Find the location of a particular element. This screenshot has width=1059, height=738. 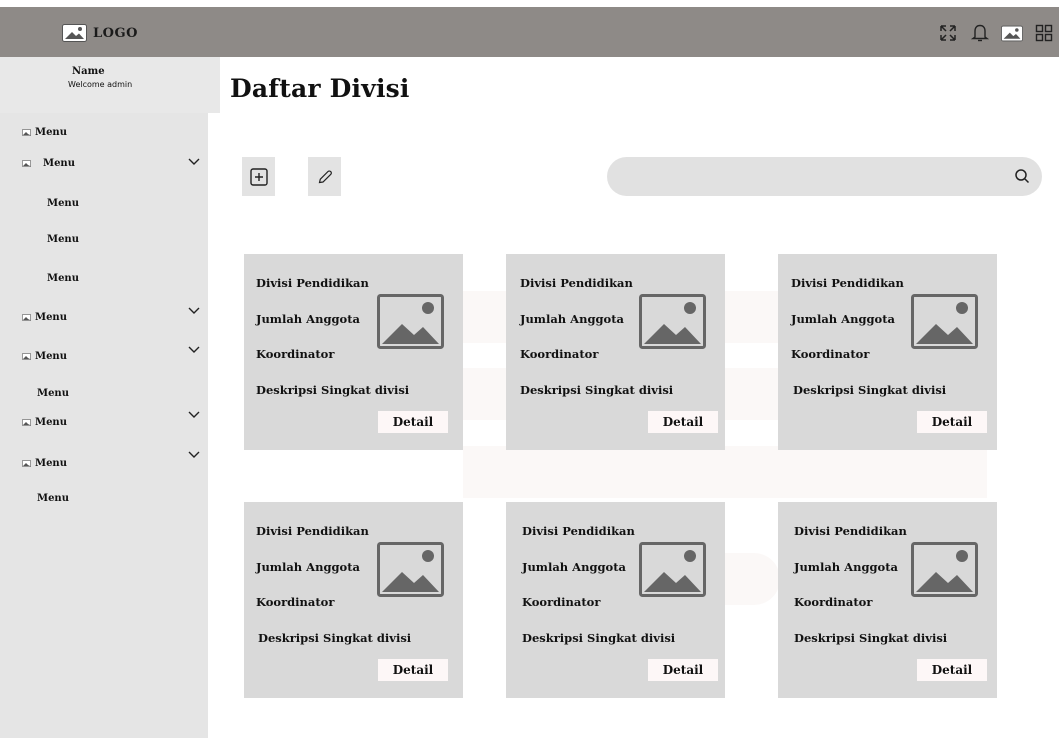

profile: Name Welcome admin is located at coordinates (110, 85).